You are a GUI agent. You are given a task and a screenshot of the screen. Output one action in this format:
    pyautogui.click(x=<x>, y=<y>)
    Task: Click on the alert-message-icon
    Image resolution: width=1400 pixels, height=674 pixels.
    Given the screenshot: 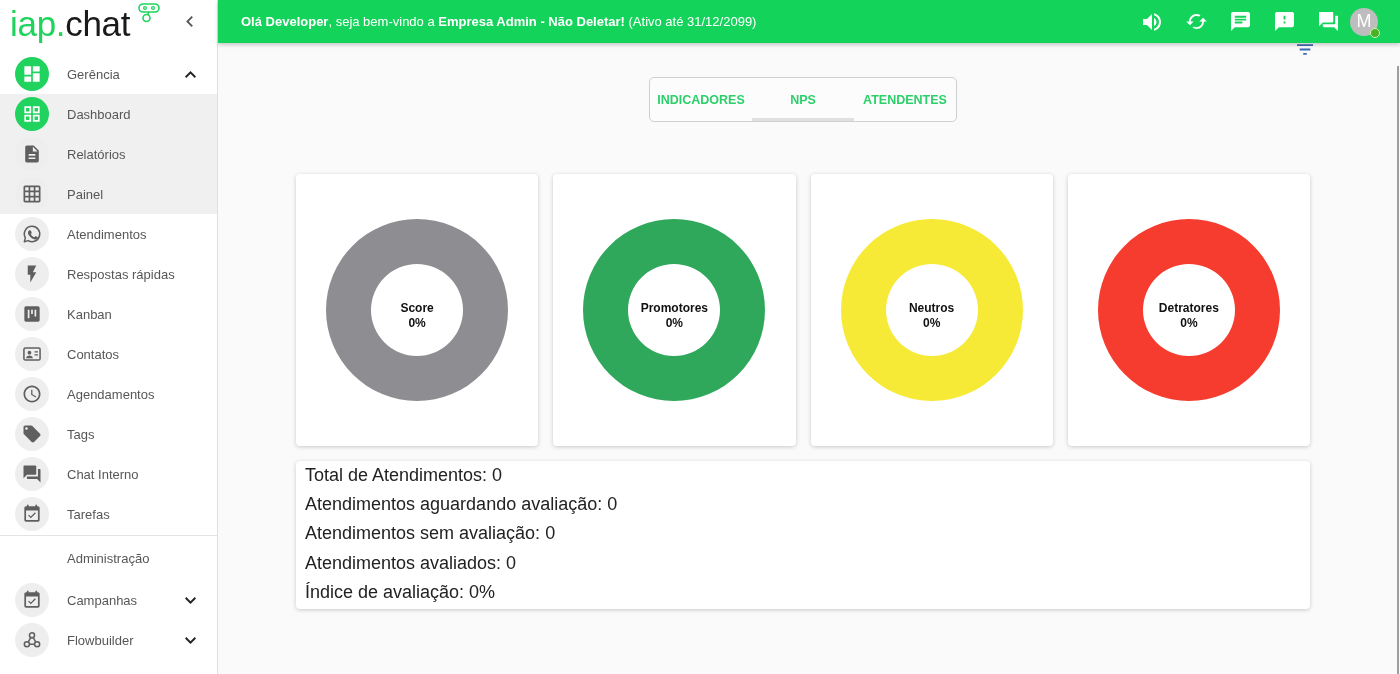 What is the action you would take?
    pyautogui.click(x=1284, y=21)
    